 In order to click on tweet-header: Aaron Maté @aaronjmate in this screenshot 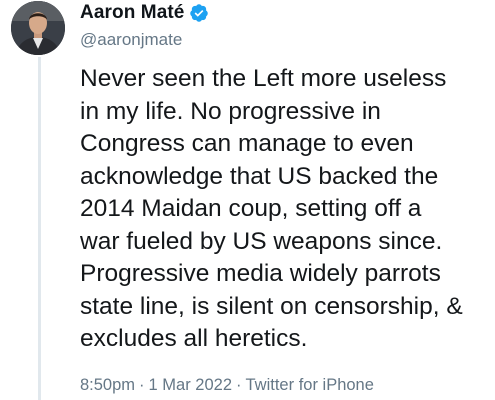, I will do `click(144, 25)`.